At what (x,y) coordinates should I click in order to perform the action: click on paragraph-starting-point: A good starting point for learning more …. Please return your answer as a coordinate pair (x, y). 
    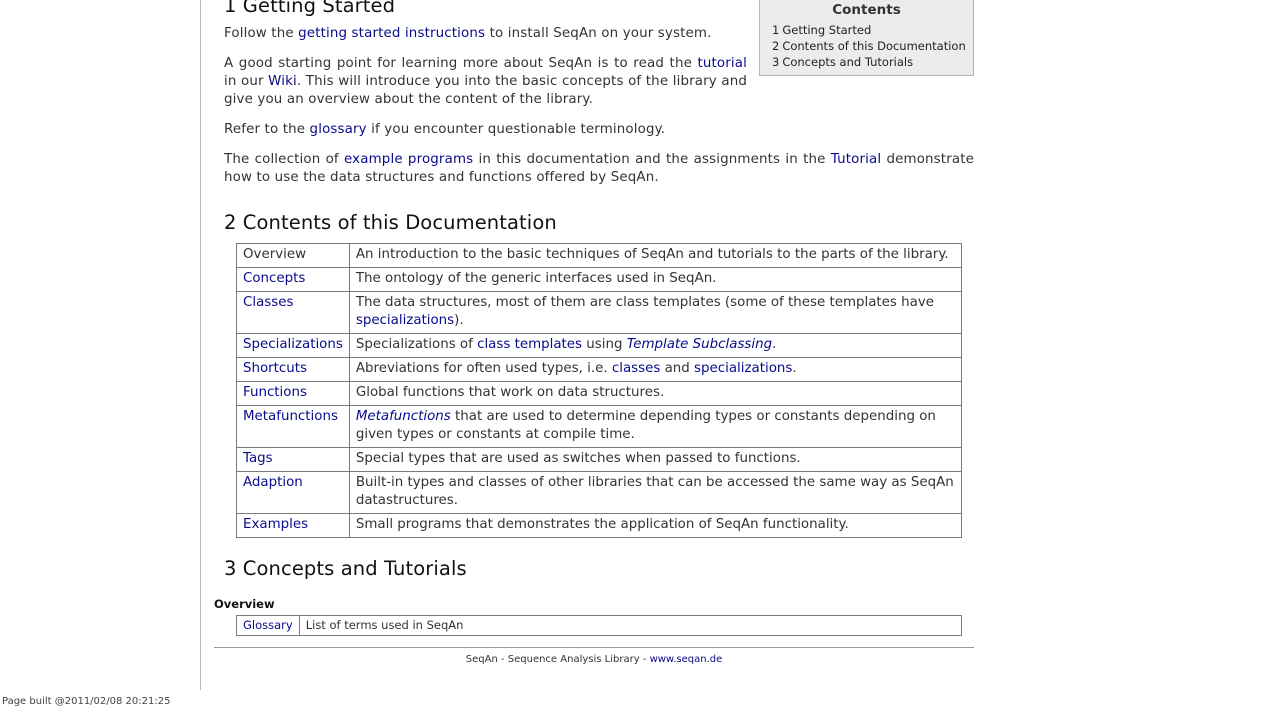
    Looking at the image, I should click on (485, 82).